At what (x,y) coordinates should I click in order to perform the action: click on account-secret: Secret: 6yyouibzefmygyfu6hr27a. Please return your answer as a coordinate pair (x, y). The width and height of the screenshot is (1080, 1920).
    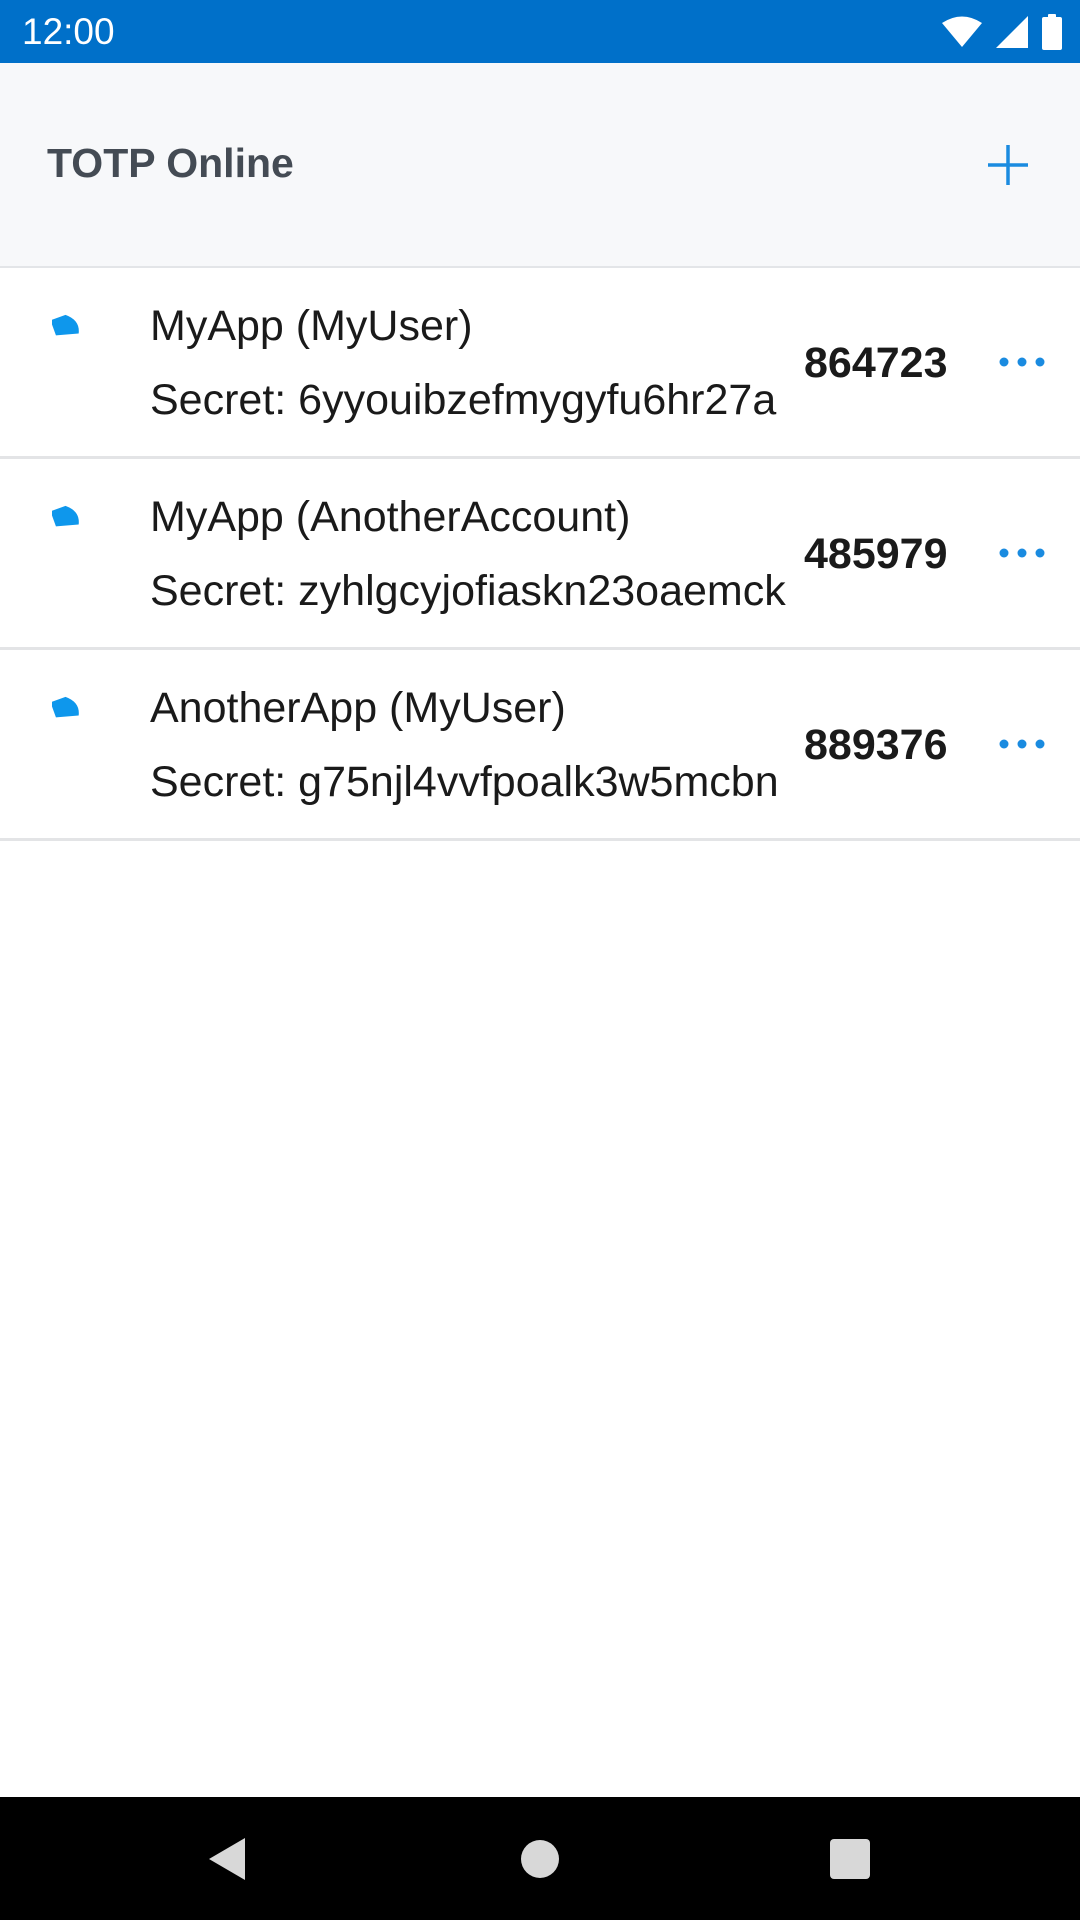
    Looking at the image, I should click on (463, 400).